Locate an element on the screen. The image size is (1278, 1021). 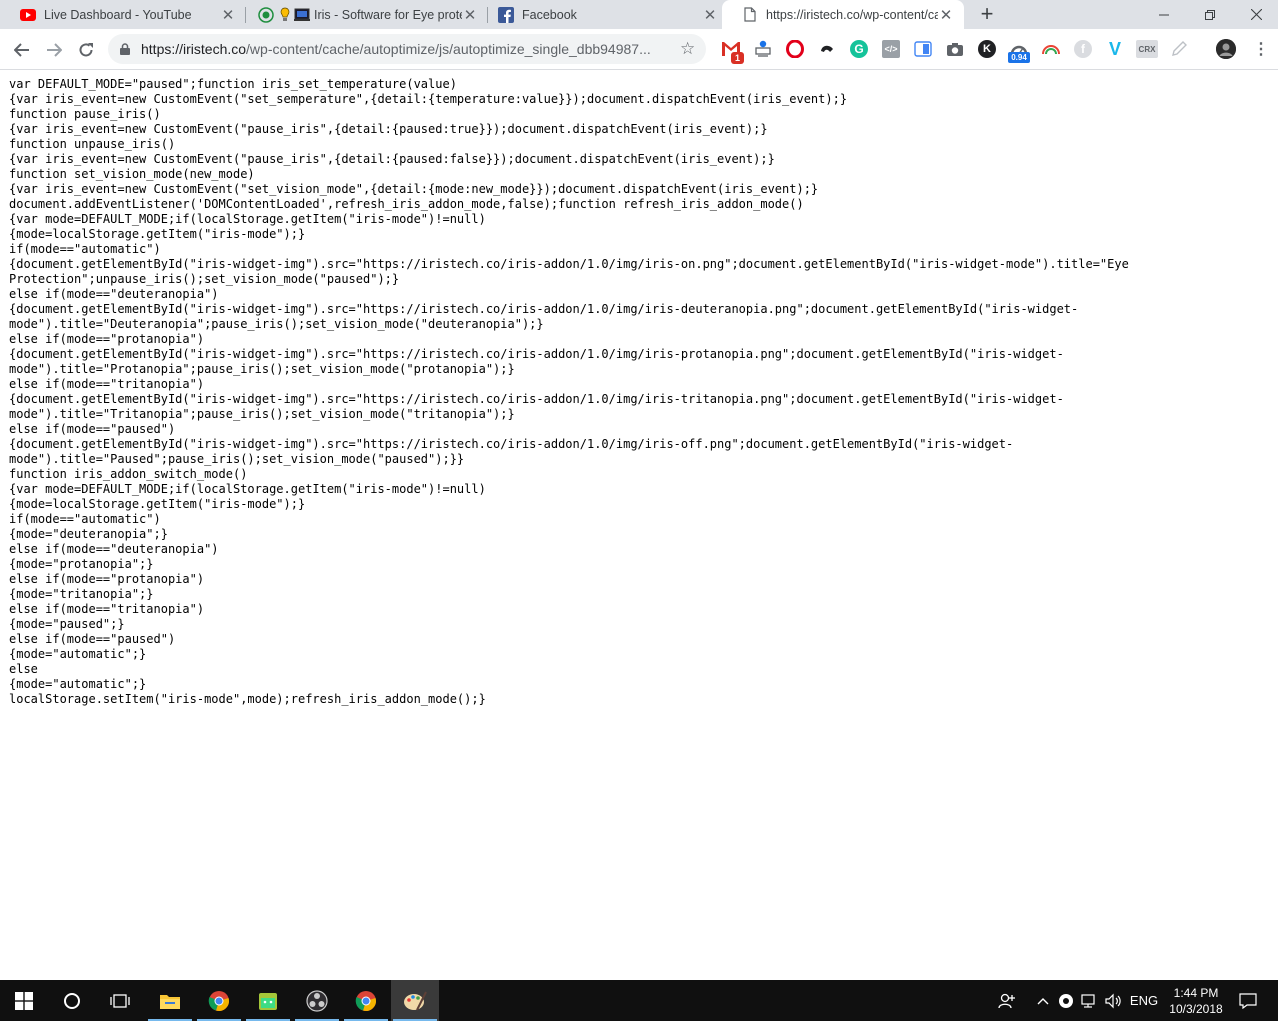
camera-extension-icon is located at coordinates (955, 49).